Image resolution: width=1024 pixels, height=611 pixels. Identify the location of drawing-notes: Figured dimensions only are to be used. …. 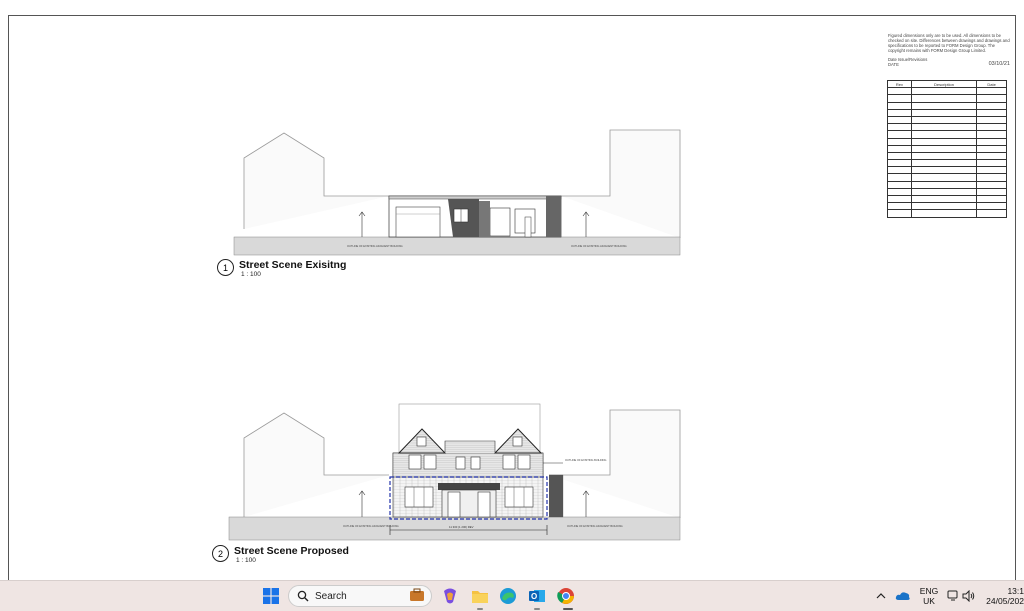
(949, 50).